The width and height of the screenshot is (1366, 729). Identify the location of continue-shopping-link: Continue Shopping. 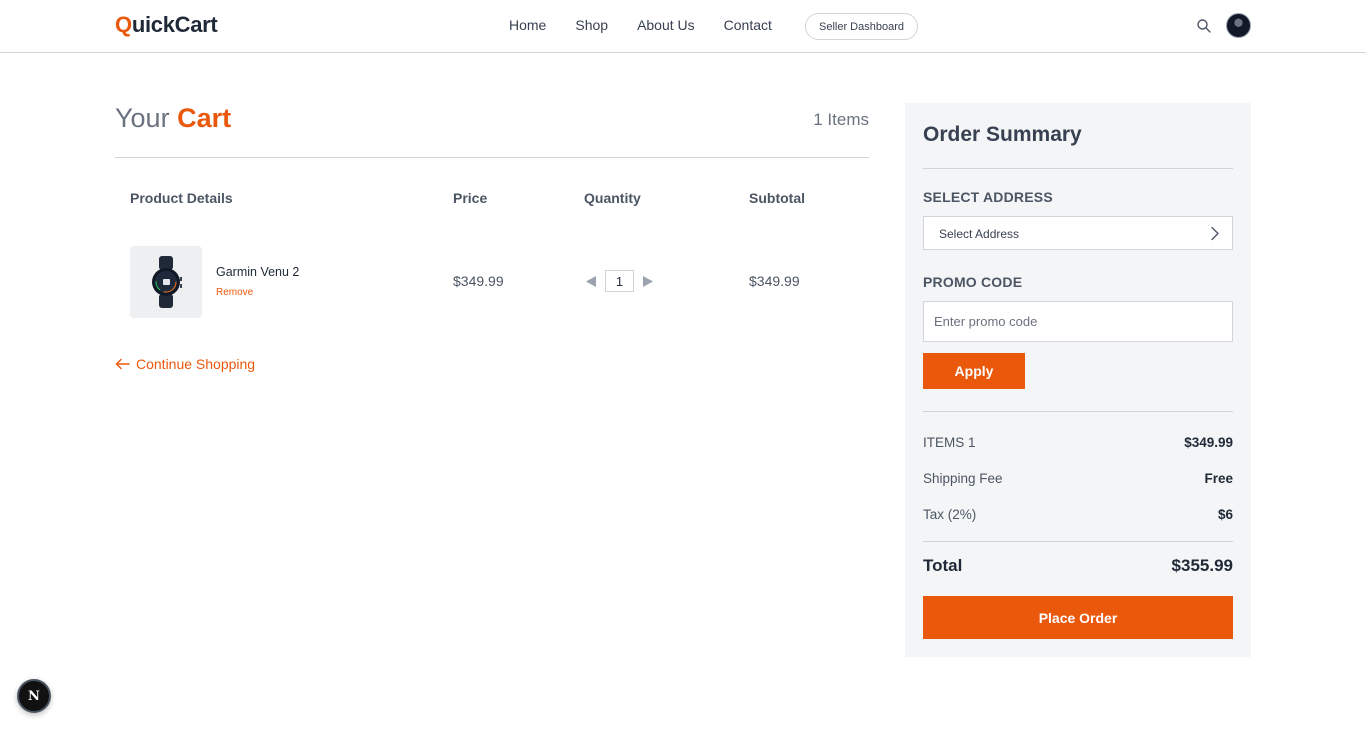
(185, 364).